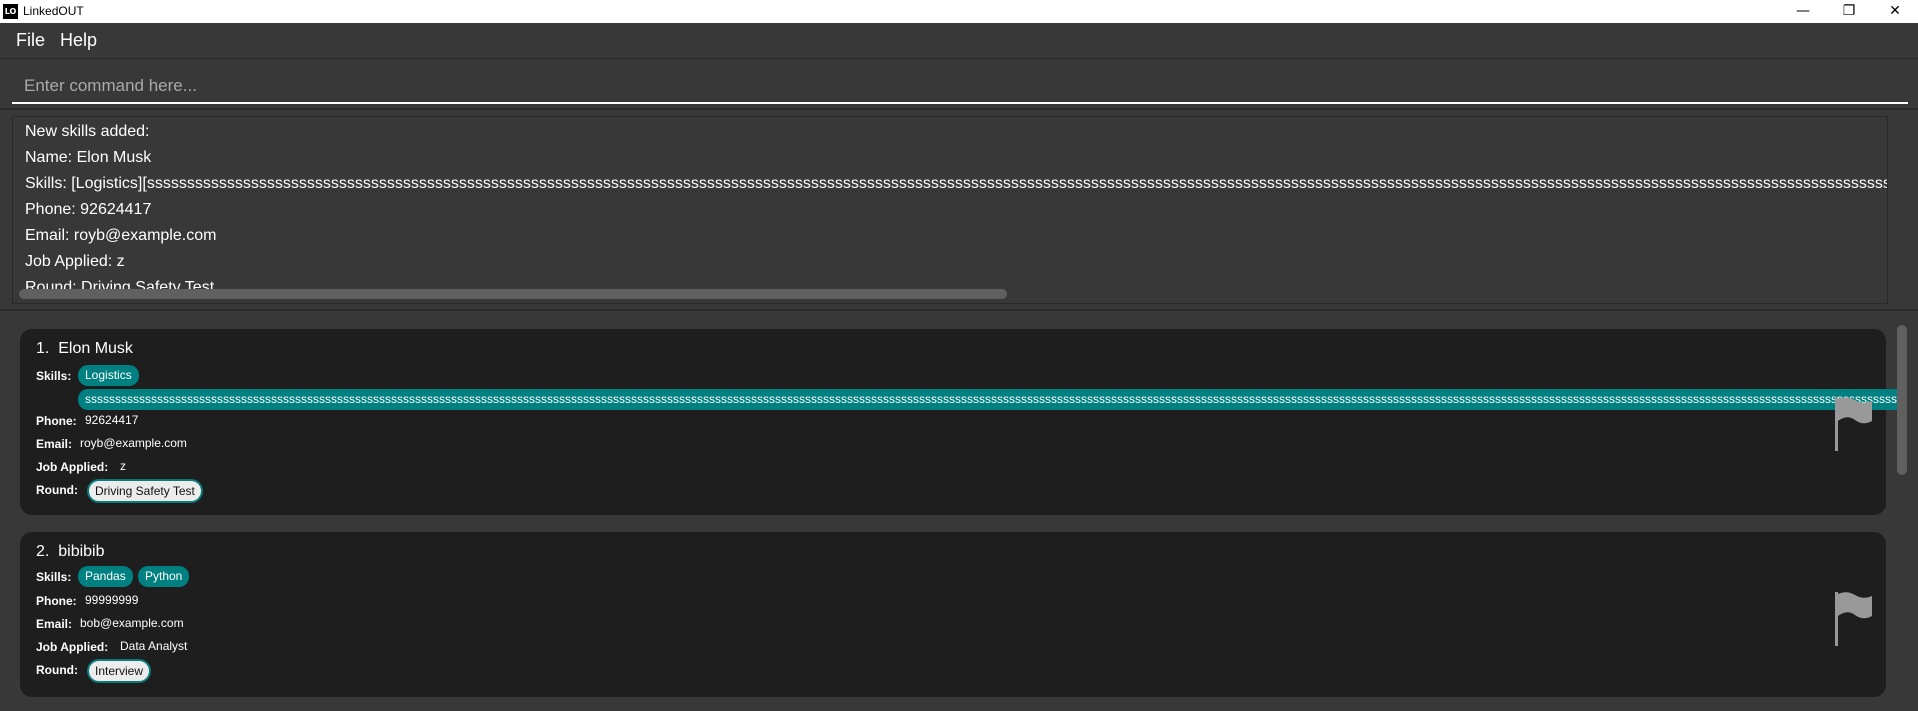 This screenshot has width=1918, height=711. I want to click on window-title: LinkedOUT, so click(53, 11).